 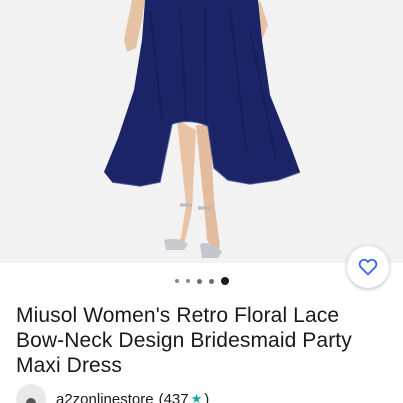 I want to click on seller-feedback-count: (437, so click(x=173, y=396).